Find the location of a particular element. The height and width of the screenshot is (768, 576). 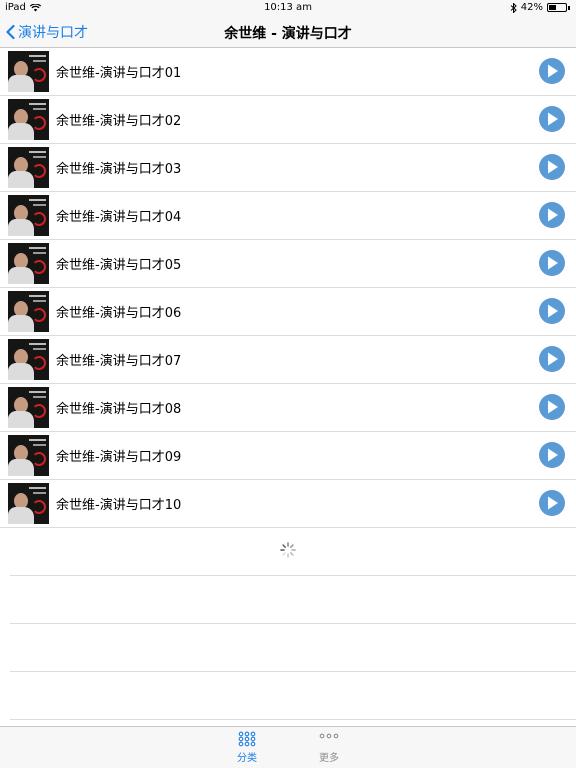

status-time: 10:13 am is located at coordinates (288, 7).